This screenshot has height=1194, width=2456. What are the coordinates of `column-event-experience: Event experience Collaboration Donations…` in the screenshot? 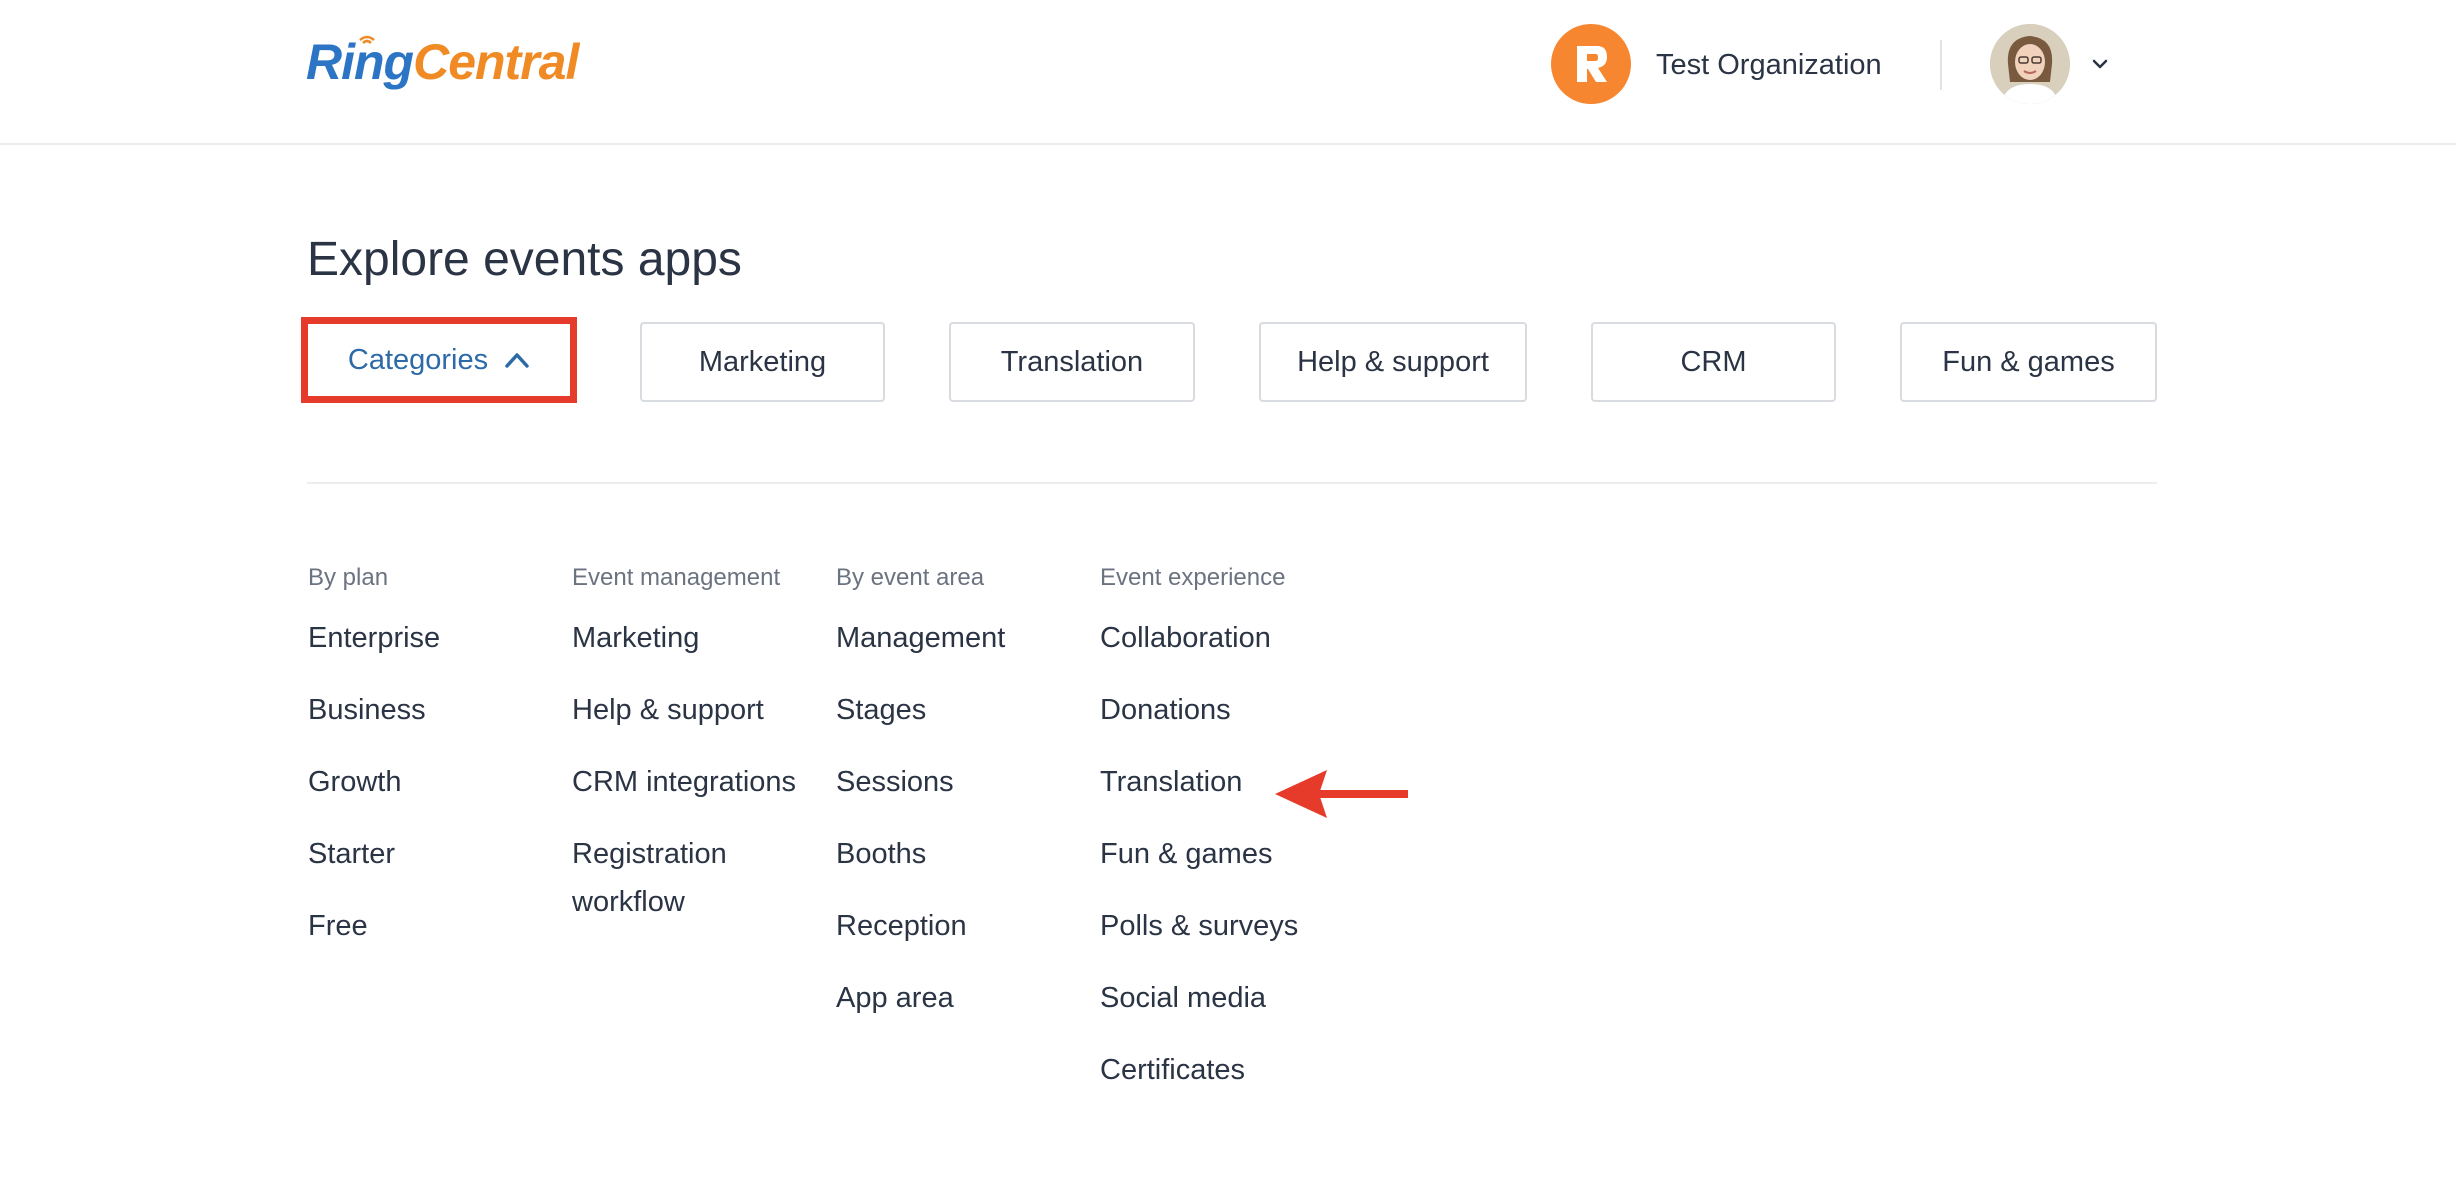 It's located at (1199, 840).